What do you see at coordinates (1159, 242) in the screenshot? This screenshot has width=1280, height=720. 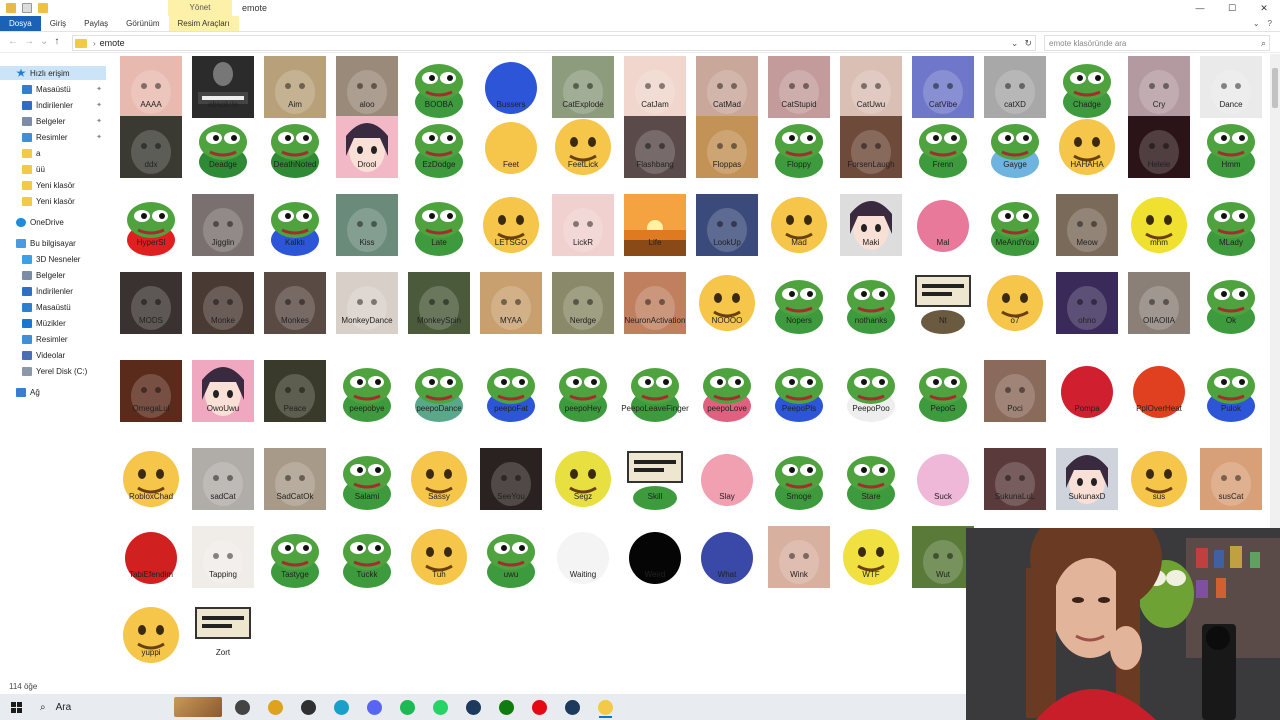 I see `file-name: mhm` at bounding box center [1159, 242].